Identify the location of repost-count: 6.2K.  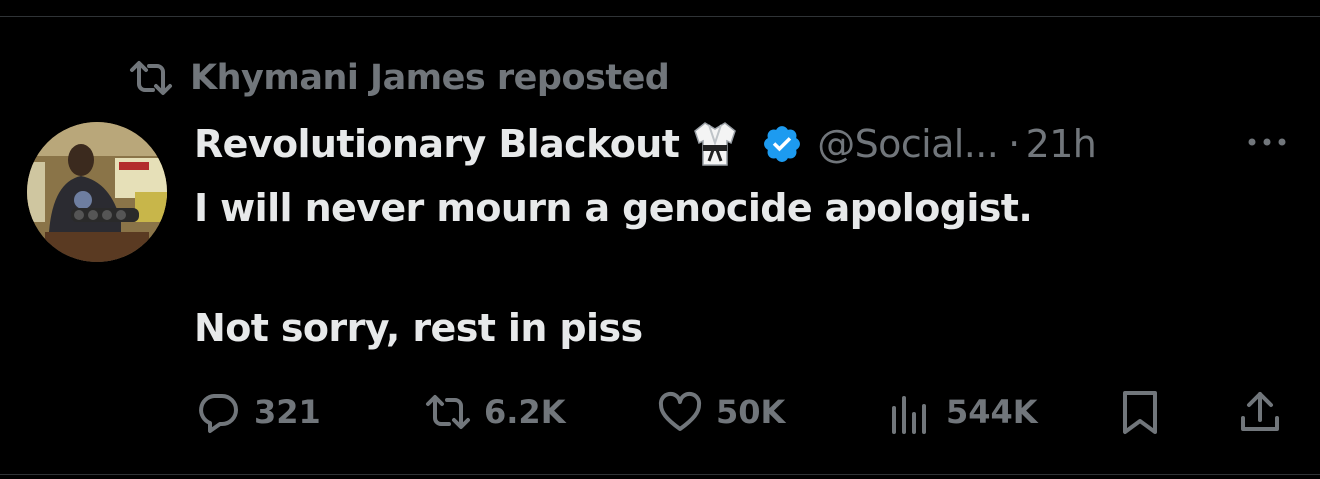
(525, 412).